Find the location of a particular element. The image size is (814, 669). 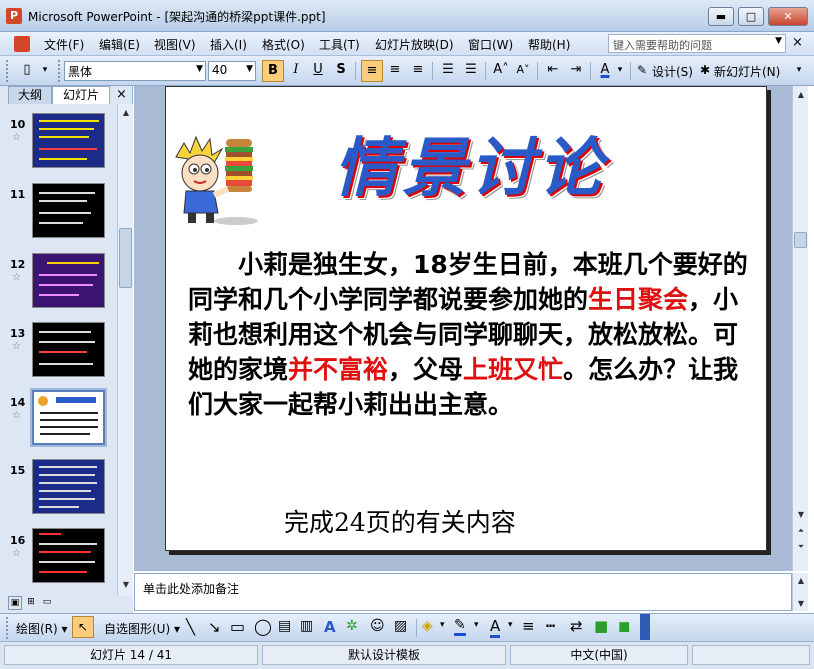

menu-format: 格式(O) is located at coordinates (283, 44).